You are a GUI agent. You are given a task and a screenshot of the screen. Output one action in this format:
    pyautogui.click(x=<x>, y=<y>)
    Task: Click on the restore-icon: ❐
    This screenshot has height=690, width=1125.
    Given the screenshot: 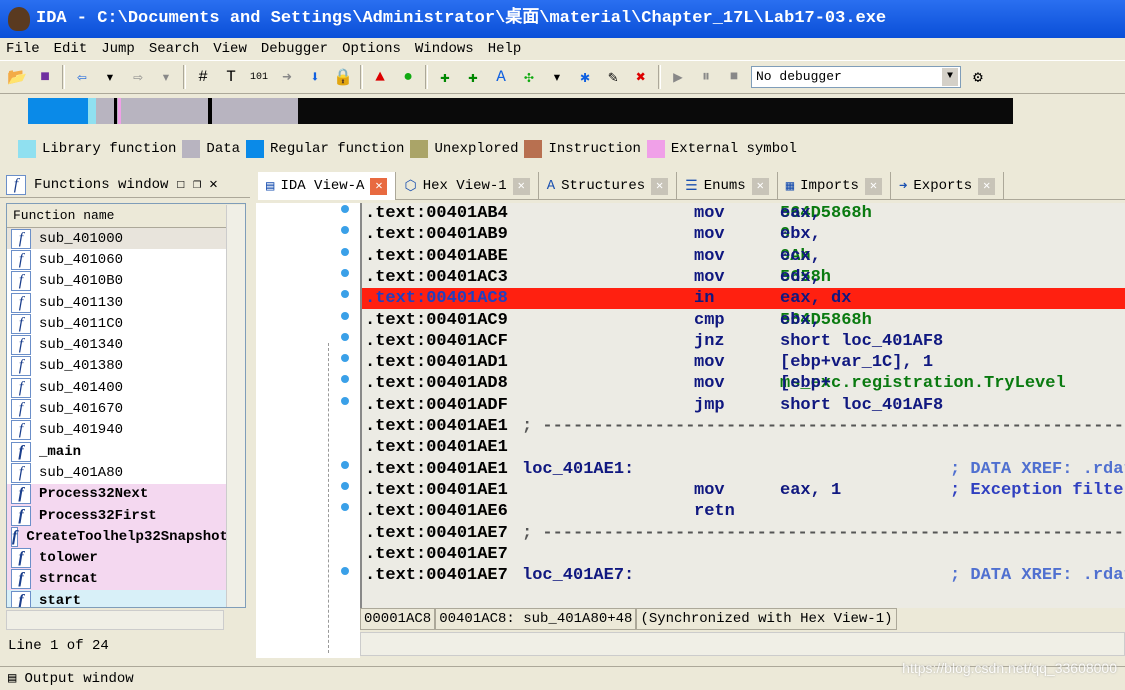 What is the action you would take?
    pyautogui.click(x=197, y=184)
    